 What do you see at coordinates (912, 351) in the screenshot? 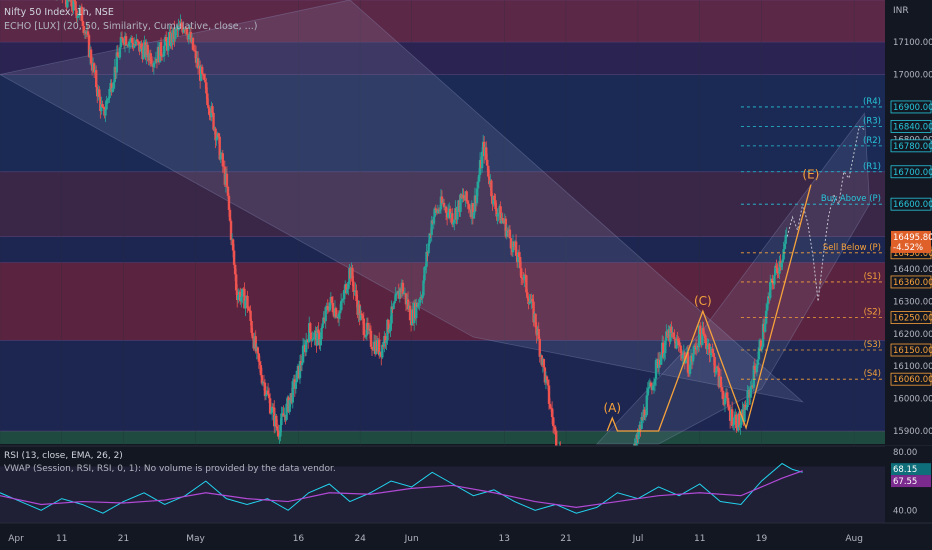
I see `pivot-tag-8: 16150.00` at bounding box center [912, 351].